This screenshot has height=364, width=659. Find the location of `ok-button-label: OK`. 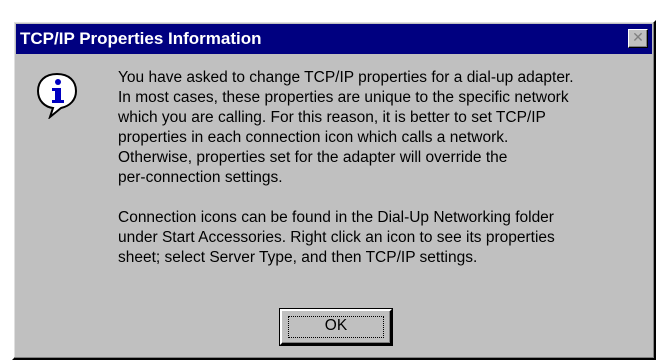

ok-button-label: OK is located at coordinates (336, 325).